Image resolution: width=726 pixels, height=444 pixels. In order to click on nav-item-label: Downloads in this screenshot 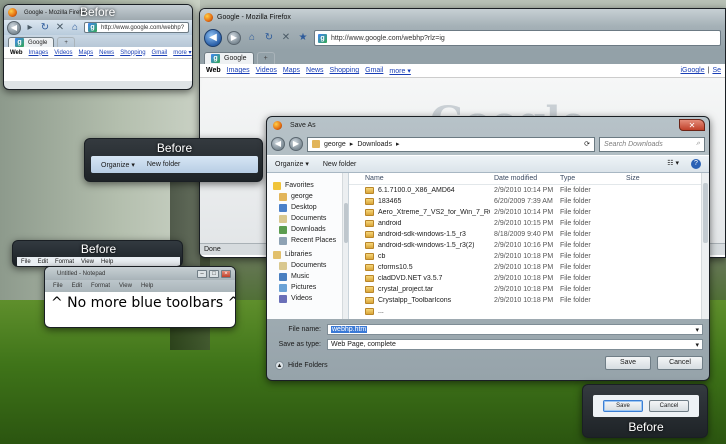, I will do `click(308, 229)`.